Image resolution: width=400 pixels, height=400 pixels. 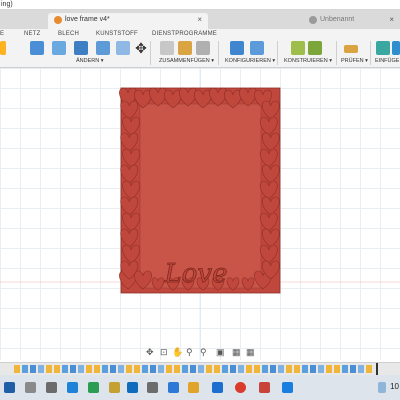 I want to click on search-icon, so click(x=30, y=387).